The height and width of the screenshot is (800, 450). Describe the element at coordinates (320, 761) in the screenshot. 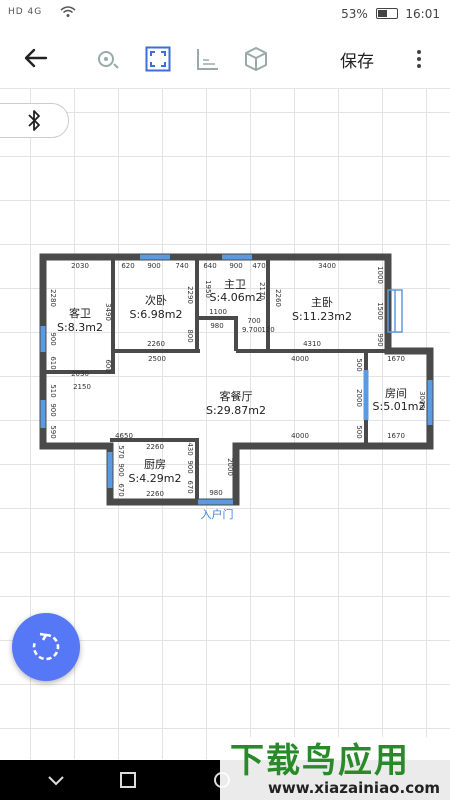

I see `watermark-title: 下载鸟应用` at that location.